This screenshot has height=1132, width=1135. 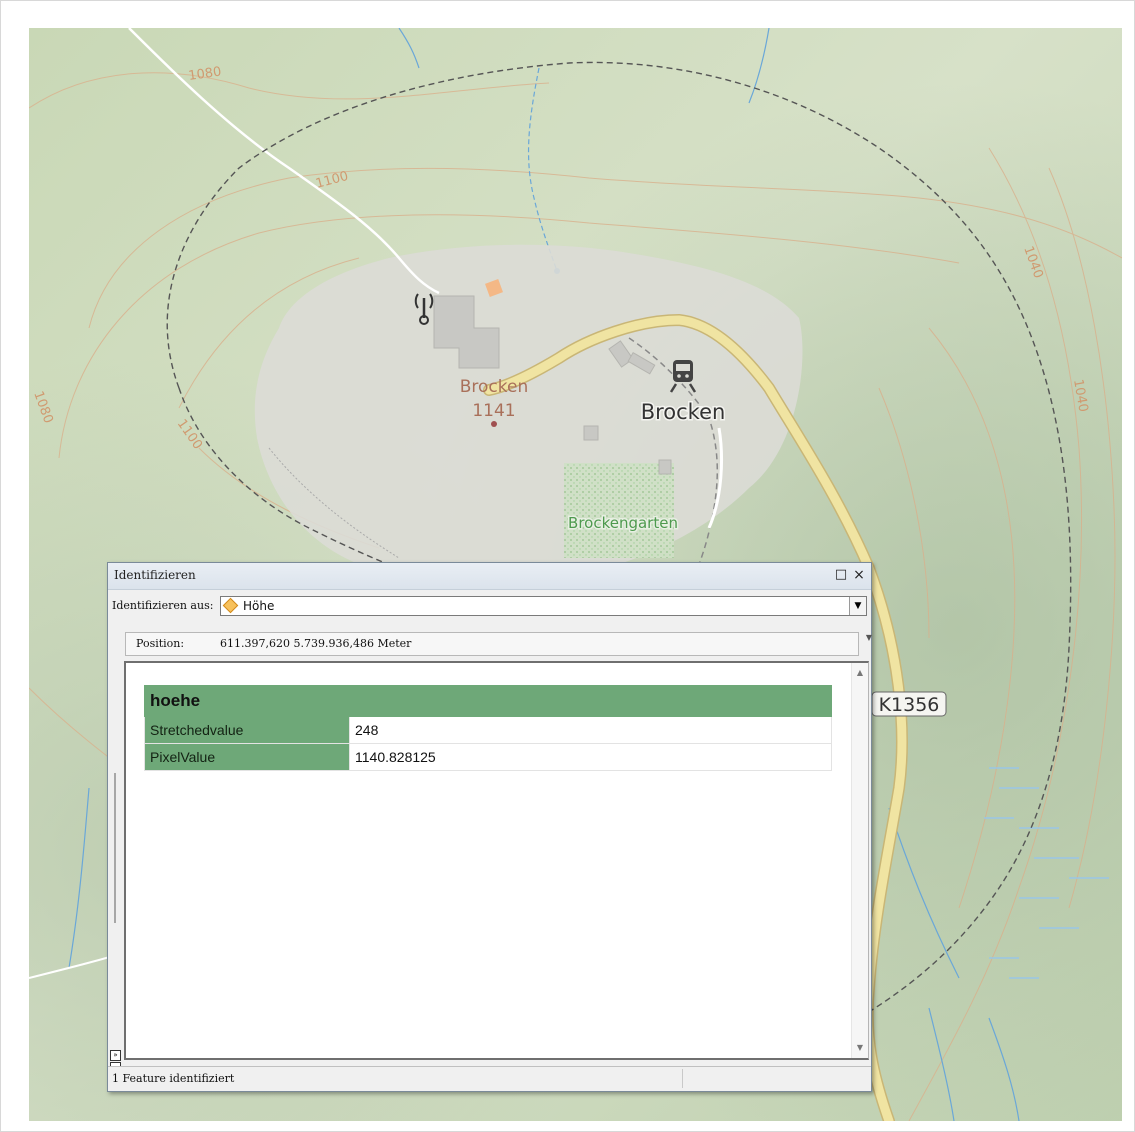 I want to click on status-bar: 1 Feature identifiziert, so click(x=489, y=1078).